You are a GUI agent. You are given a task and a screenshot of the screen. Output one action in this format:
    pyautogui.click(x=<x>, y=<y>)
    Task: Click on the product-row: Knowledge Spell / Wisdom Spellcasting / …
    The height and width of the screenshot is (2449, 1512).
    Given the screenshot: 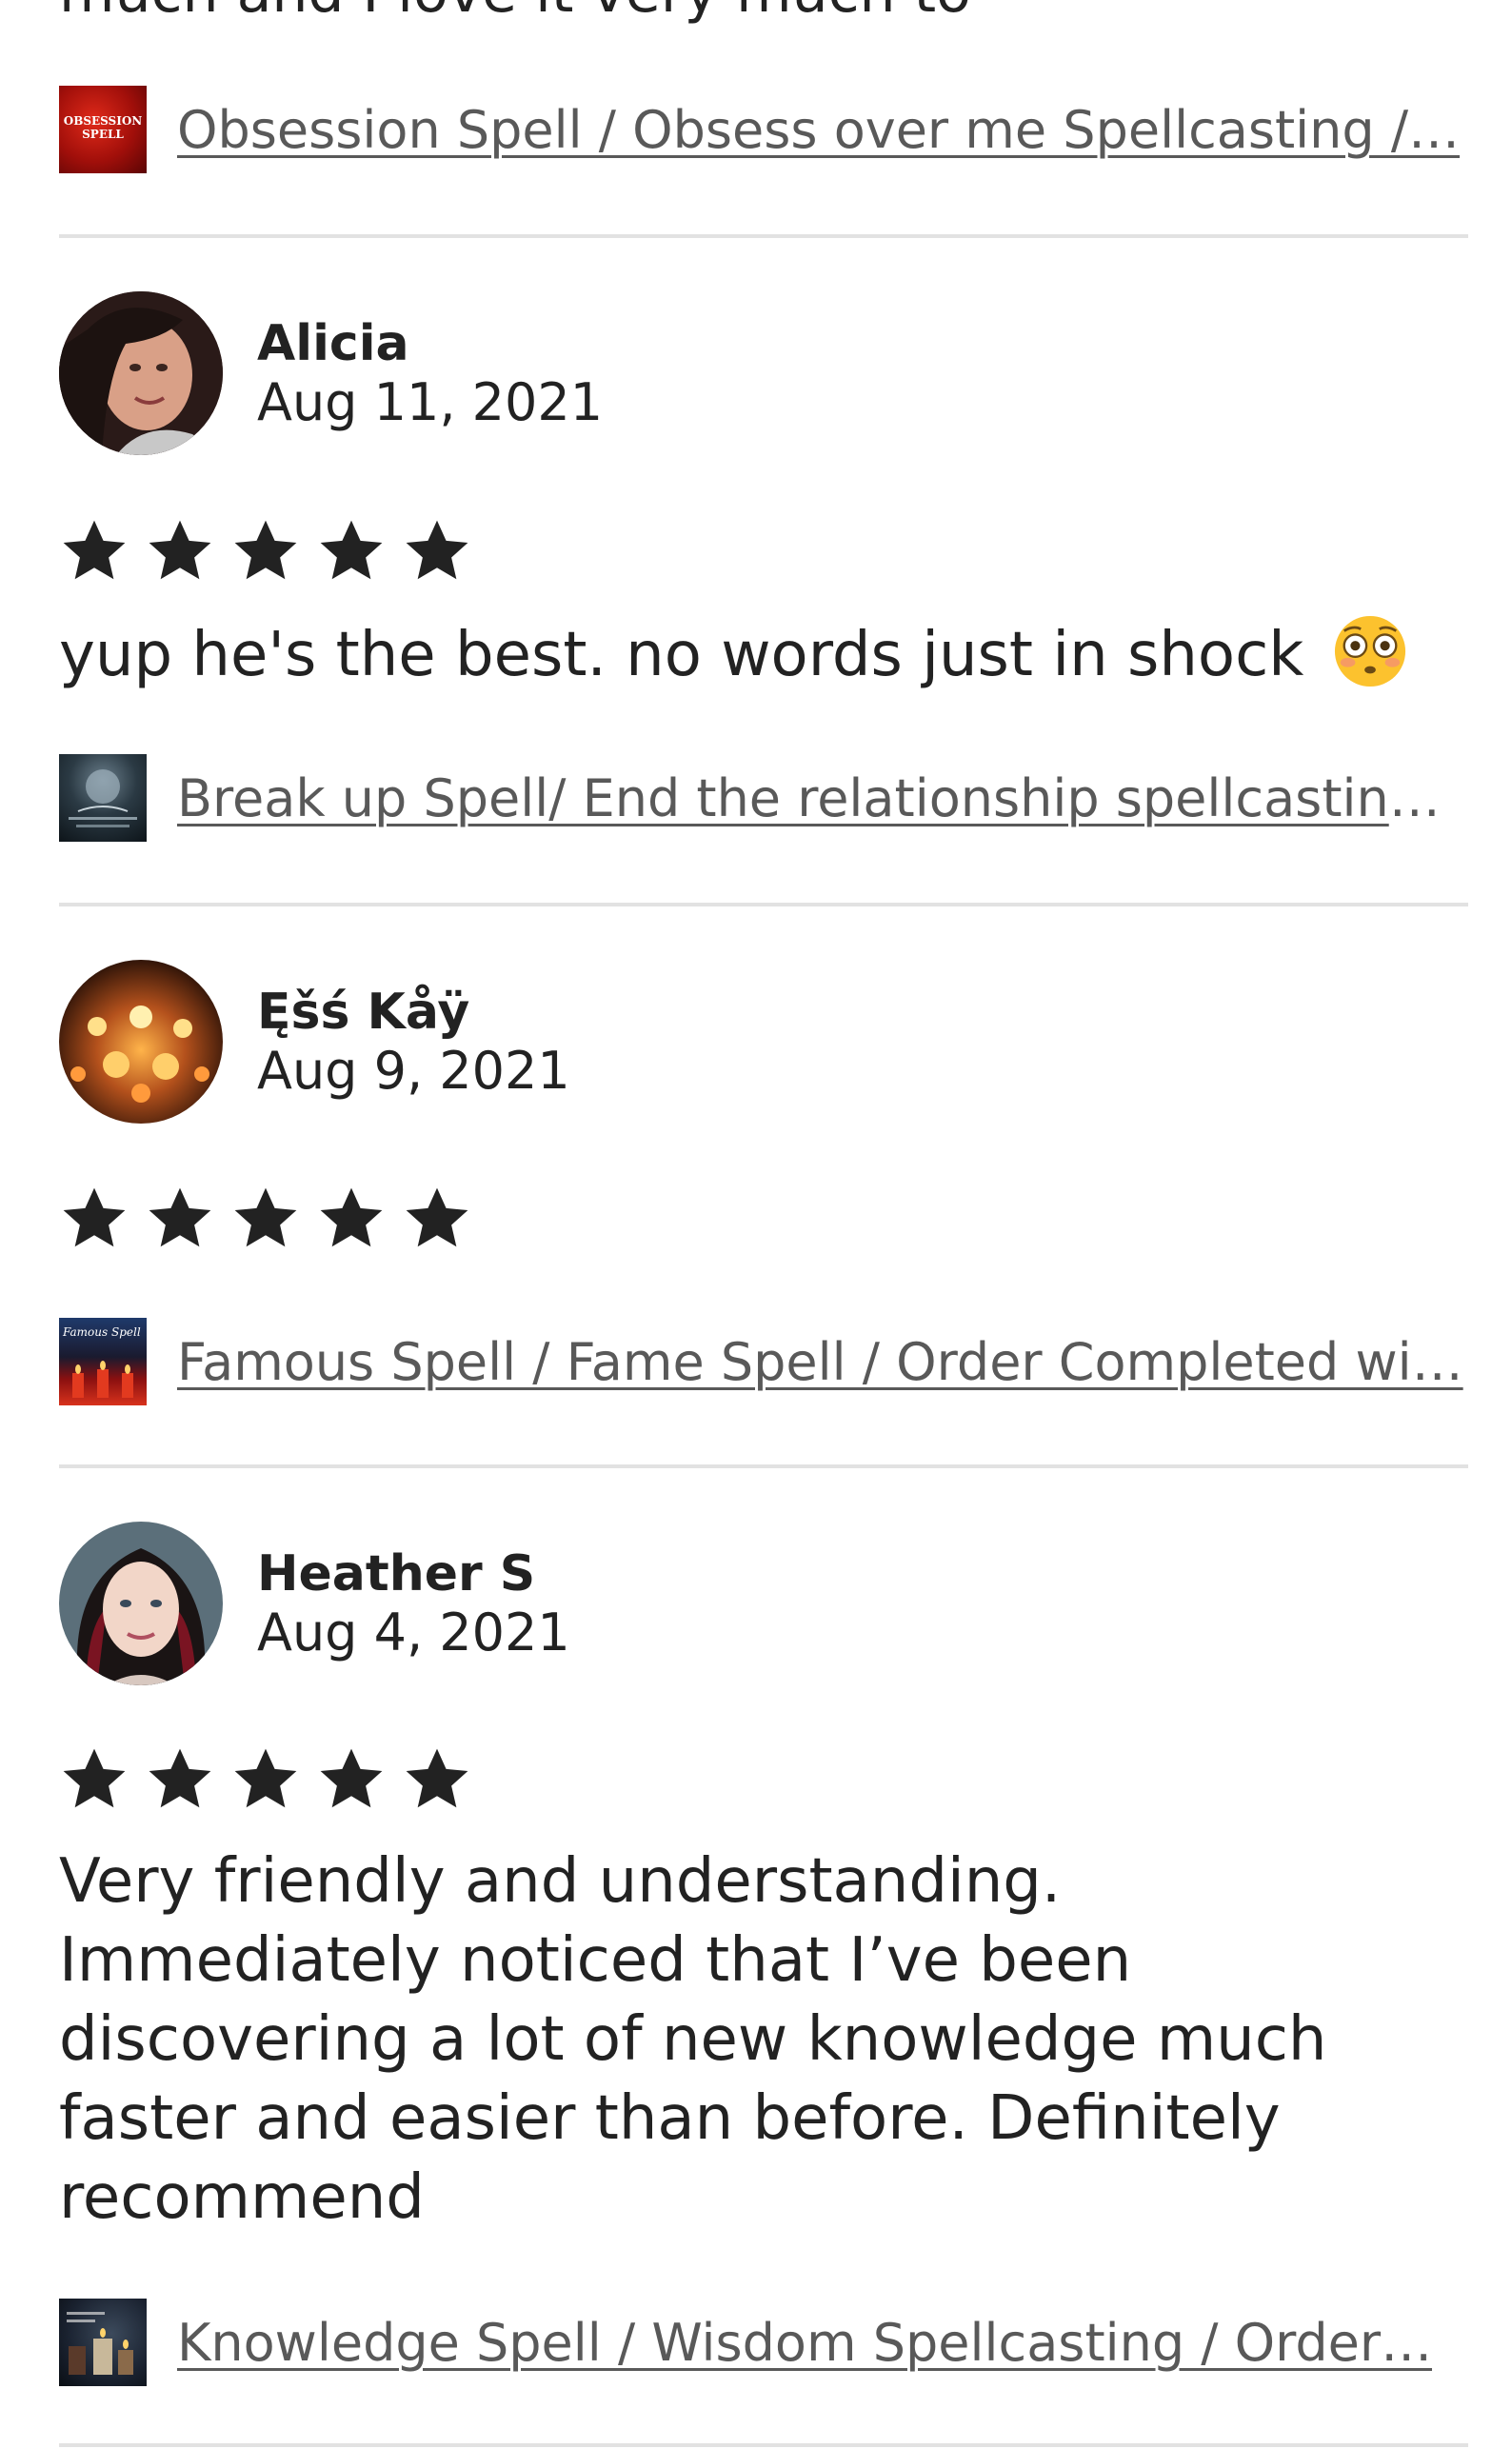 What is the action you would take?
    pyautogui.click(x=763, y=2342)
    